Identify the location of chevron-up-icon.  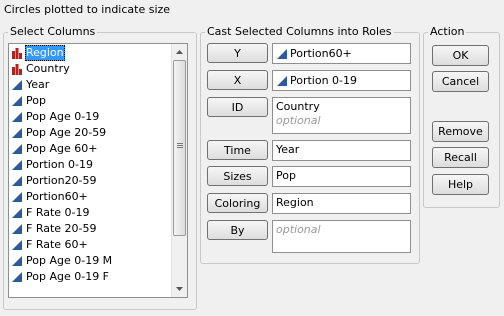
(179, 52).